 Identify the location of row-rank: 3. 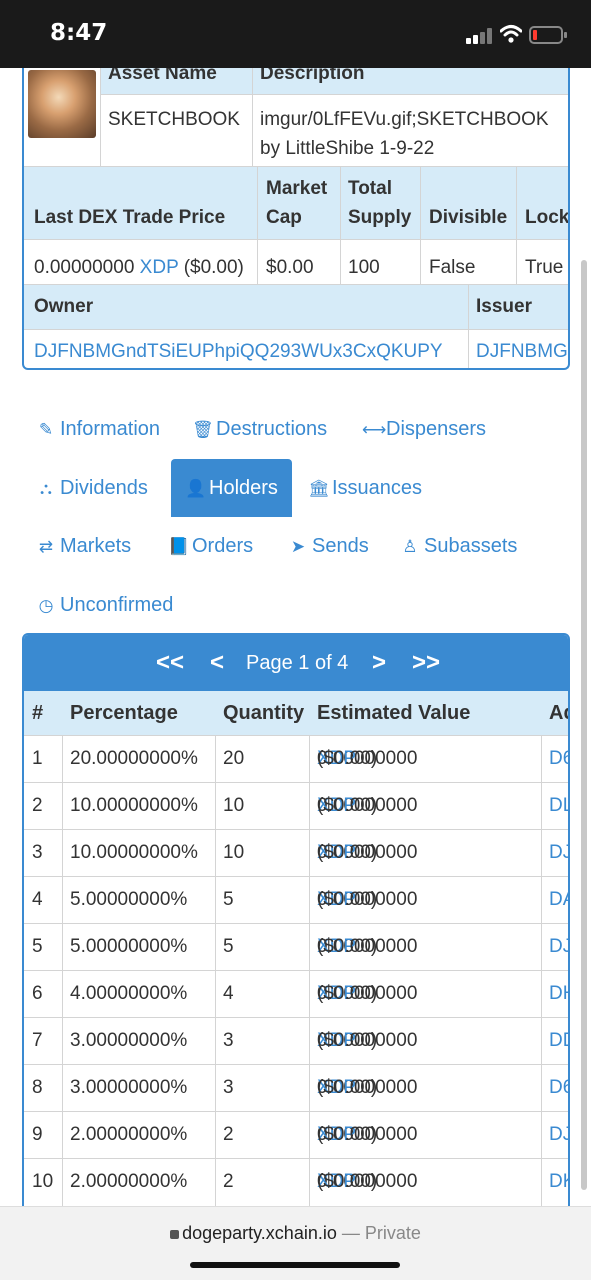
(37, 852).